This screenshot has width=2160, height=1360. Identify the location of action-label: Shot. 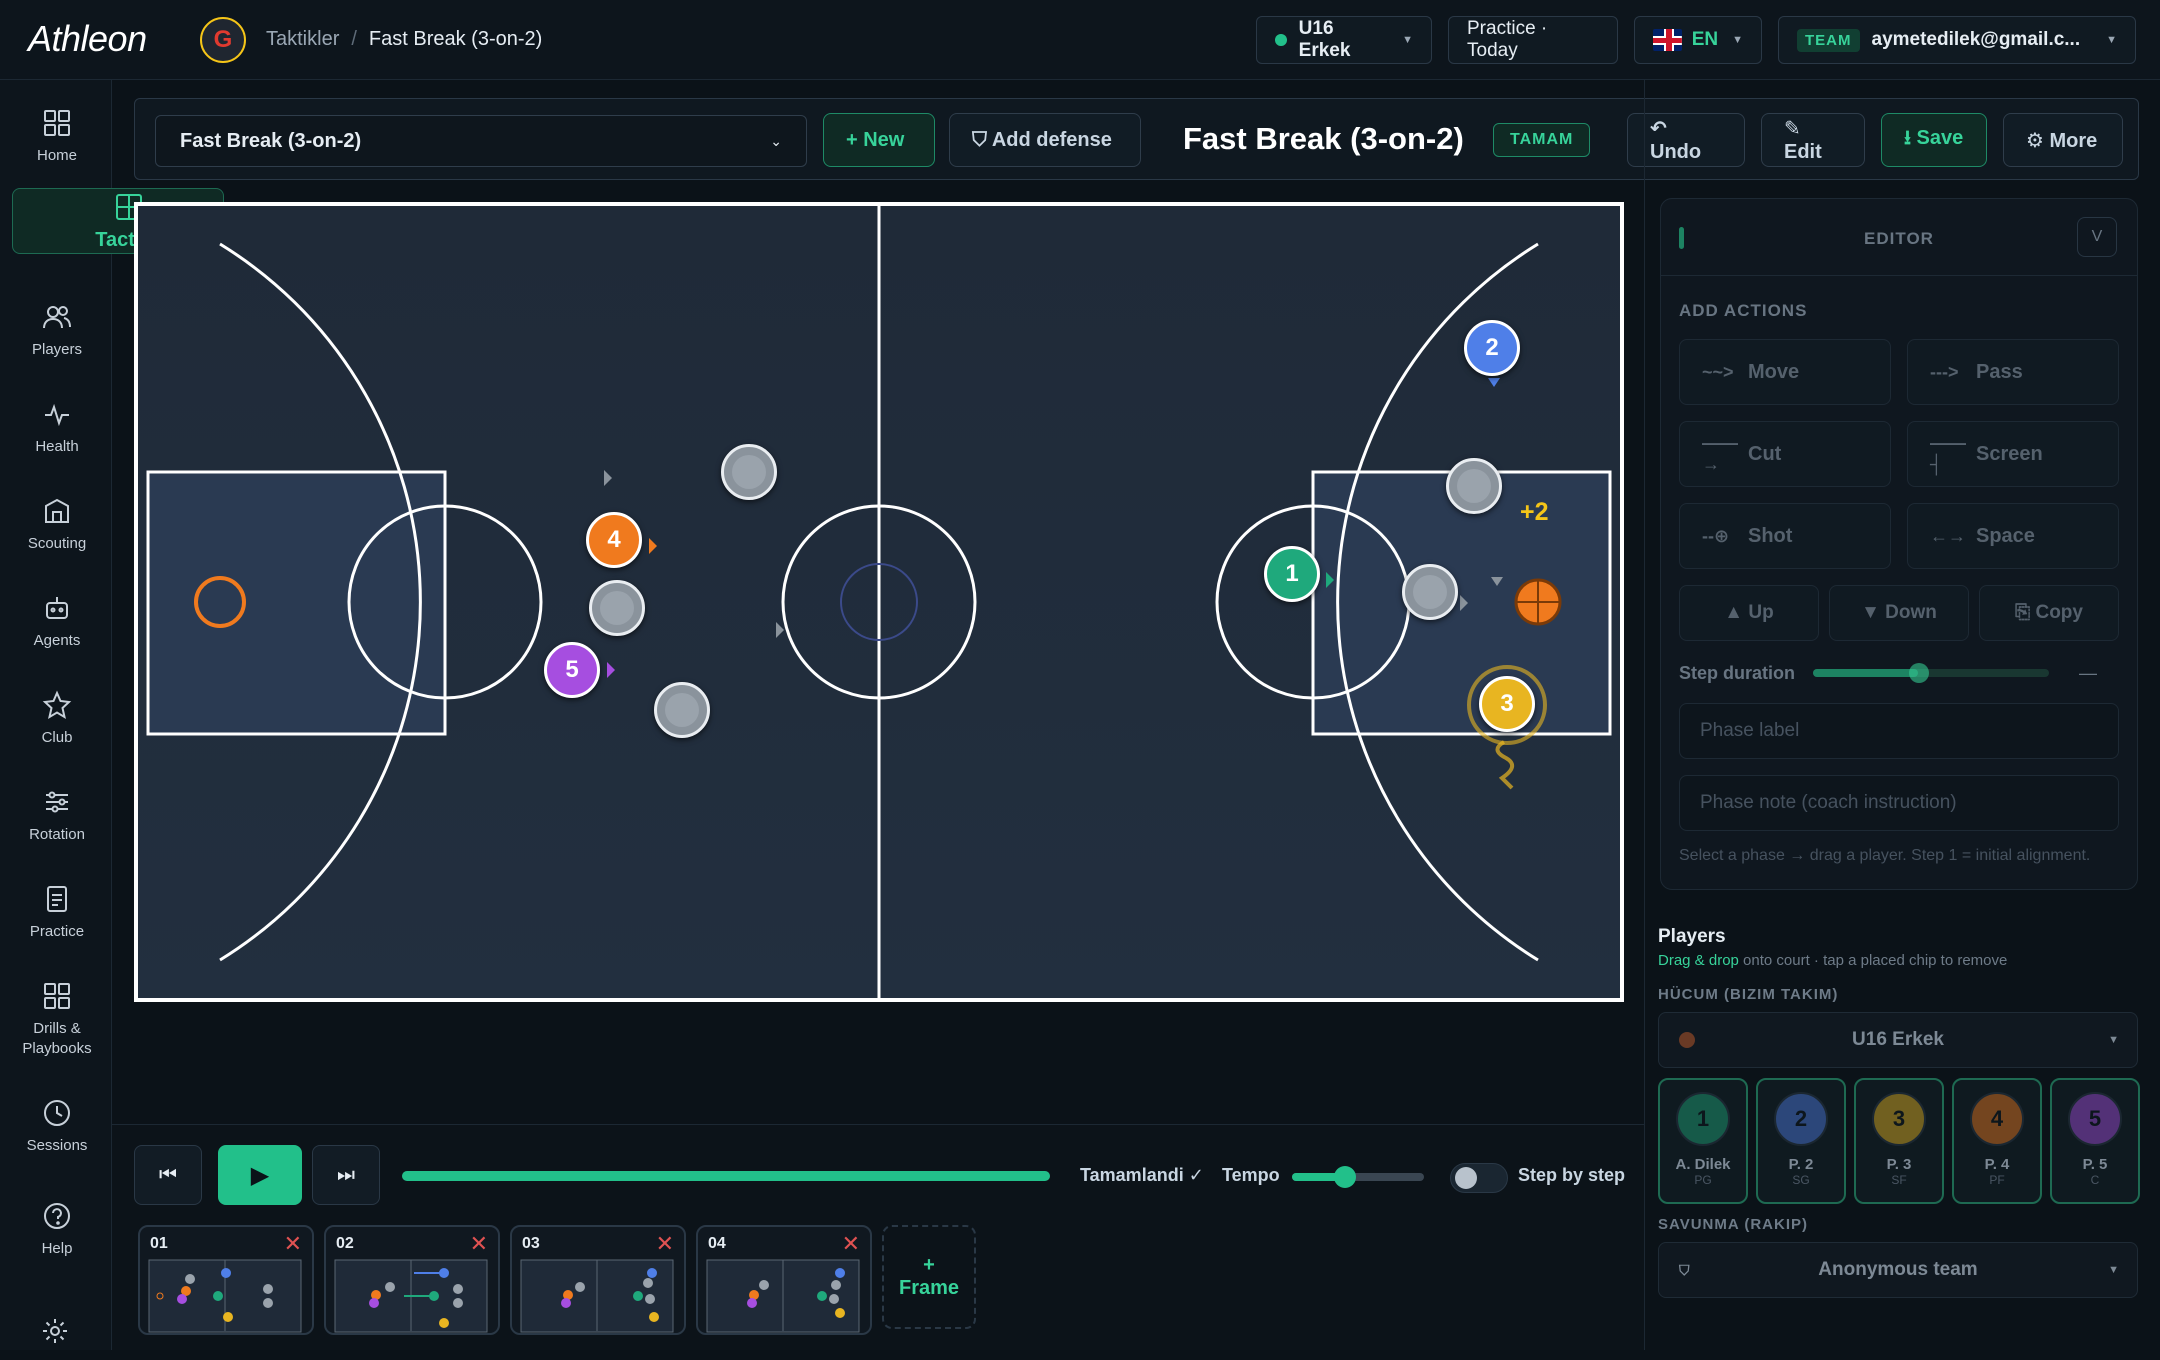
(1770, 535).